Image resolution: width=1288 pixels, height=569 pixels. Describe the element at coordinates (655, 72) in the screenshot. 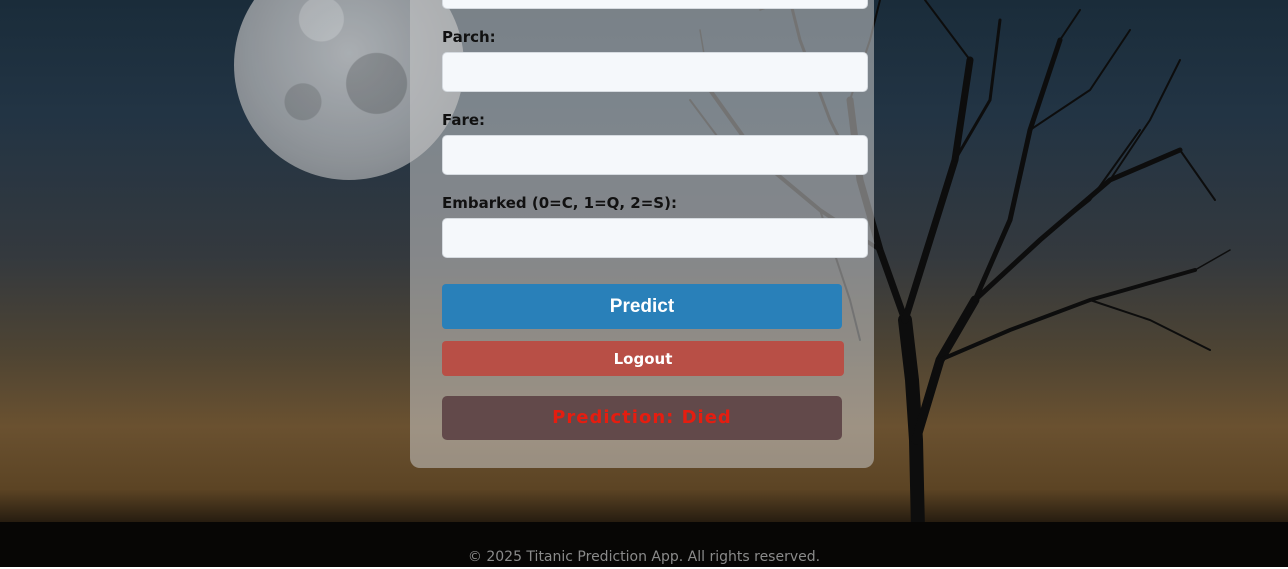

I see `parch-input` at that location.